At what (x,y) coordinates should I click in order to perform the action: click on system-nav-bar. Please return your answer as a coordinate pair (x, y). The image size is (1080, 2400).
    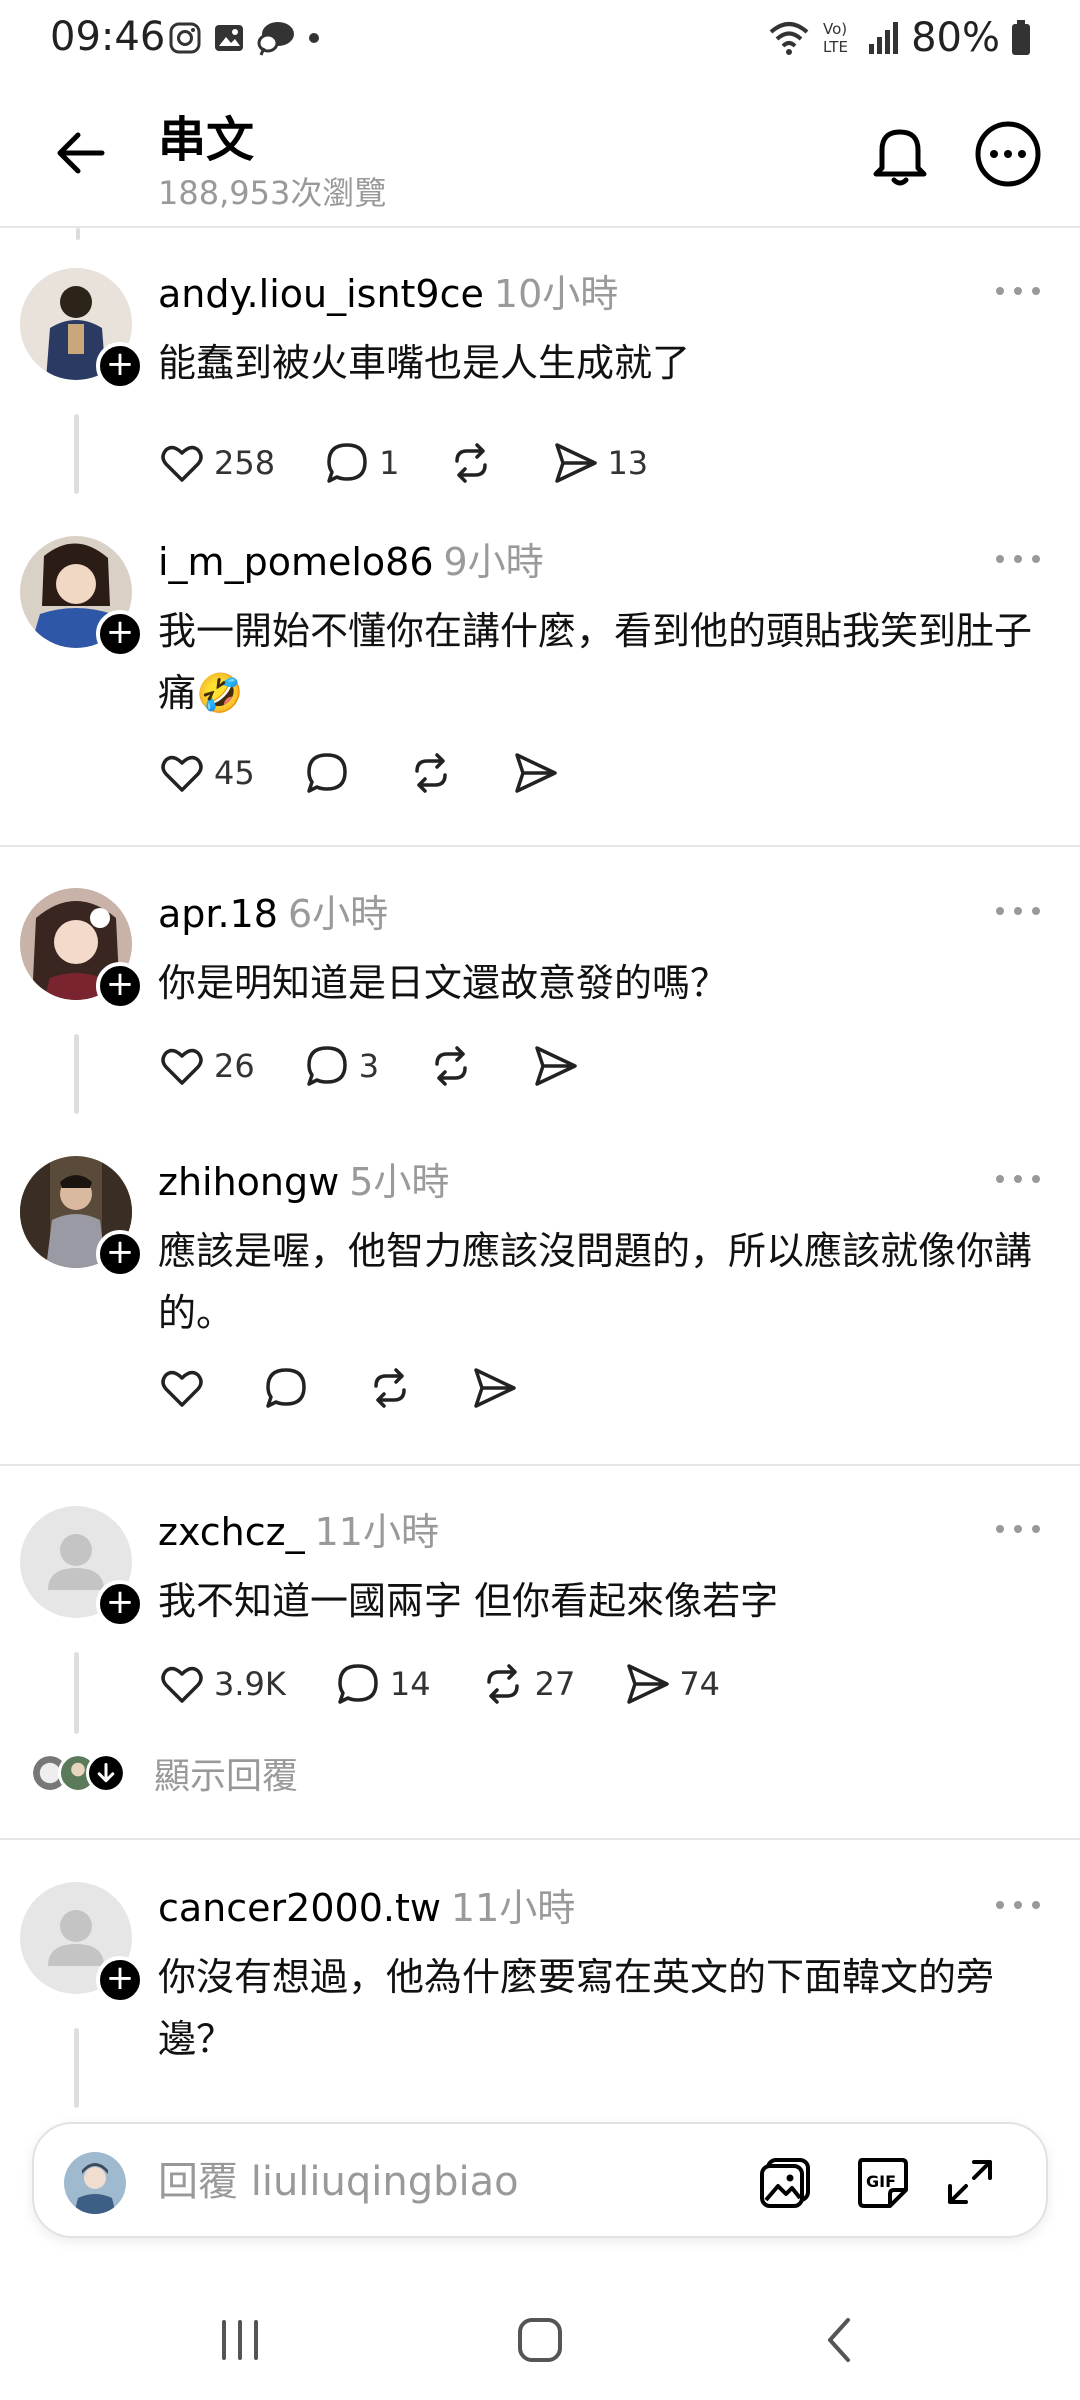
    Looking at the image, I should click on (540, 2340).